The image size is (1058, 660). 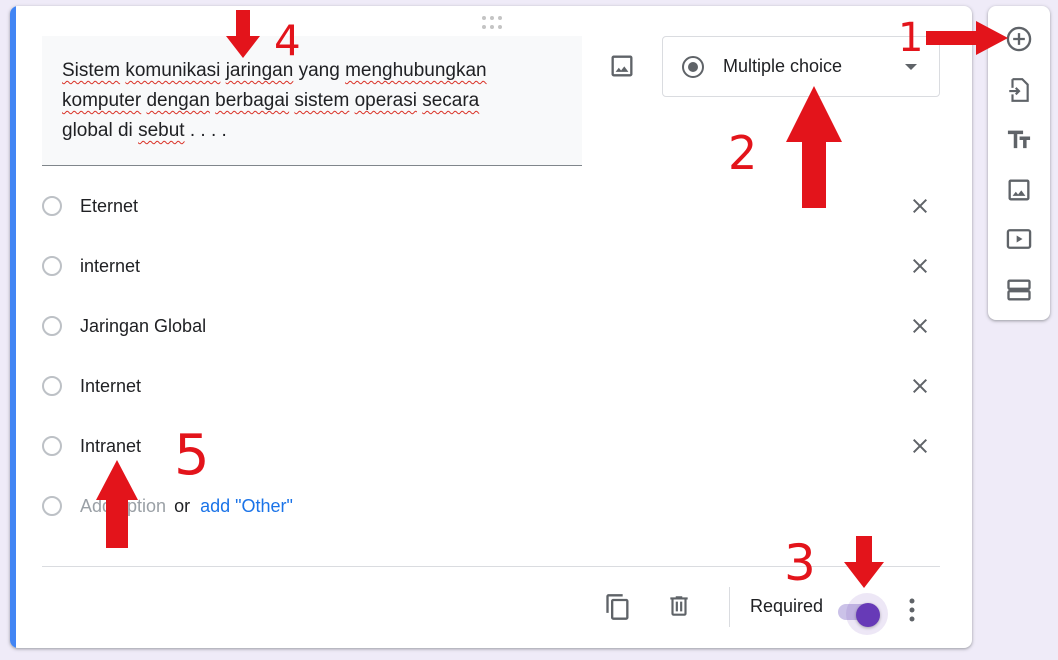 What do you see at coordinates (679, 606) in the screenshot?
I see `delete-icon` at bounding box center [679, 606].